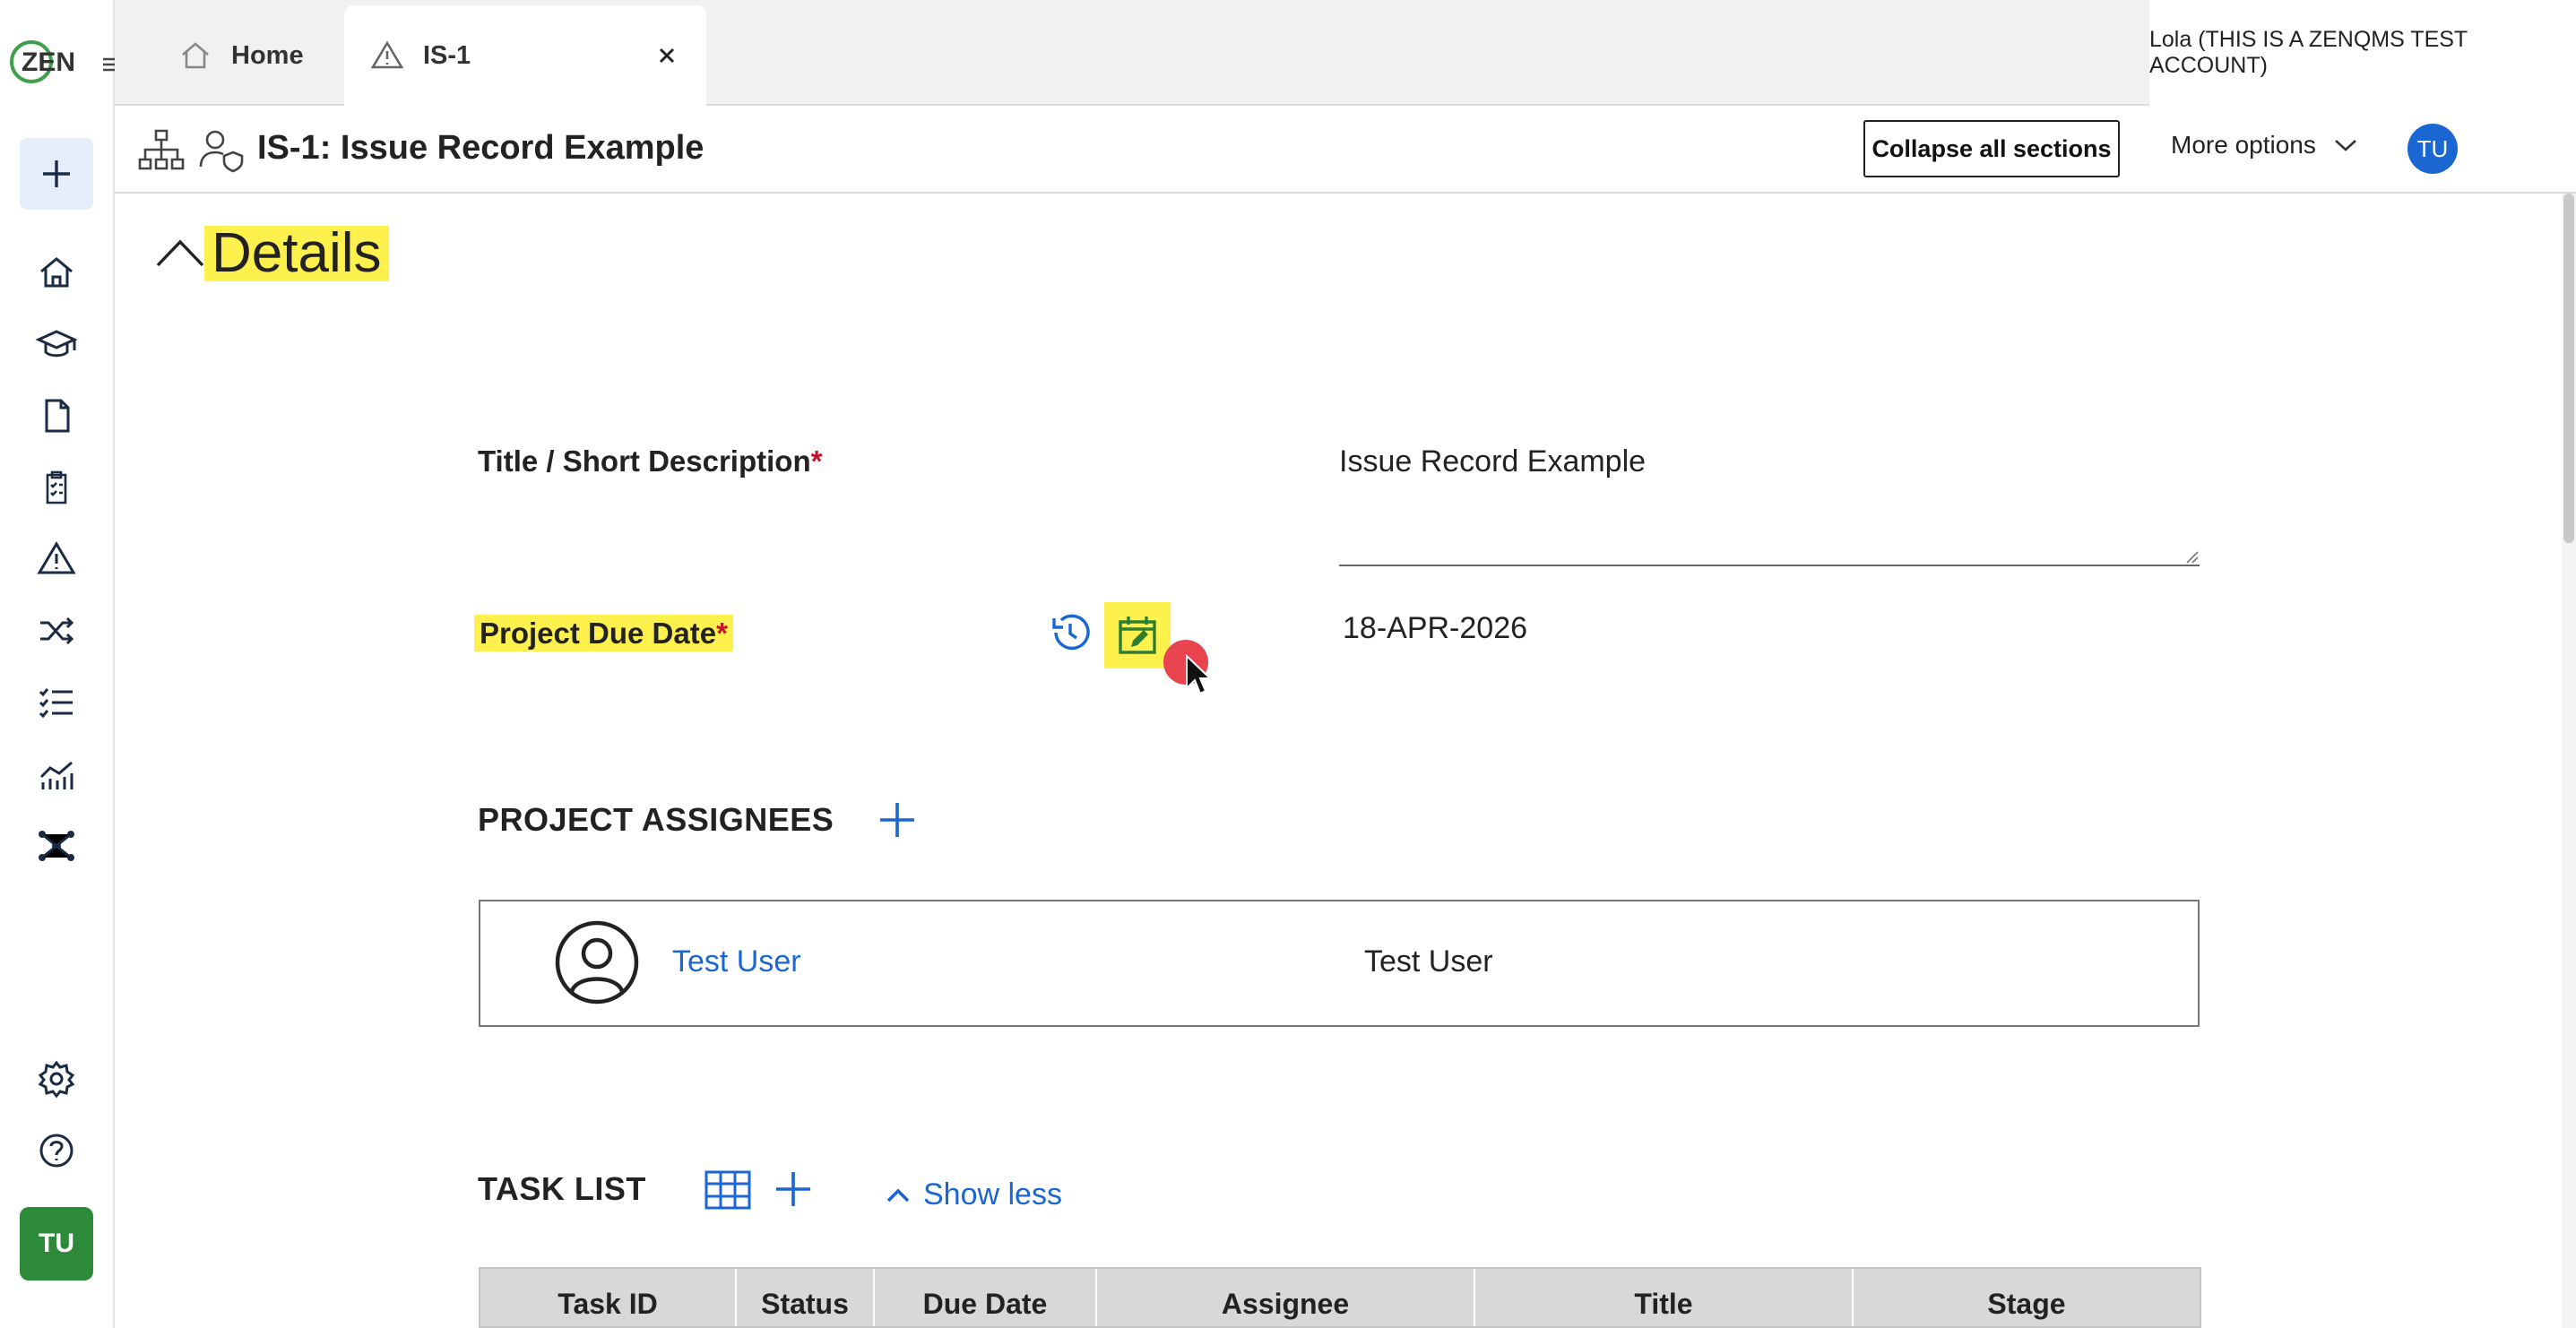 This screenshot has width=2576, height=1328. What do you see at coordinates (597, 963) in the screenshot?
I see `person-icon` at bounding box center [597, 963].